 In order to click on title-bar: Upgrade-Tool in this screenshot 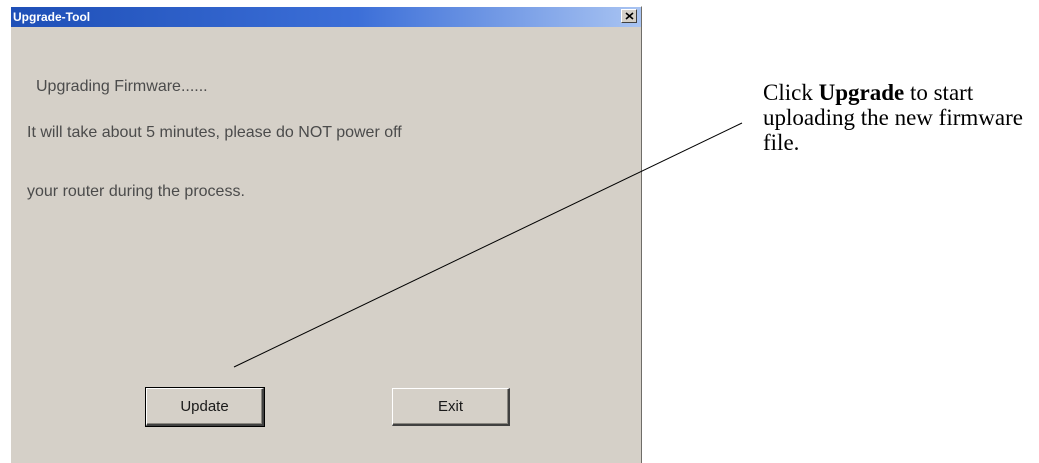, I will do `click(326, 17)`.